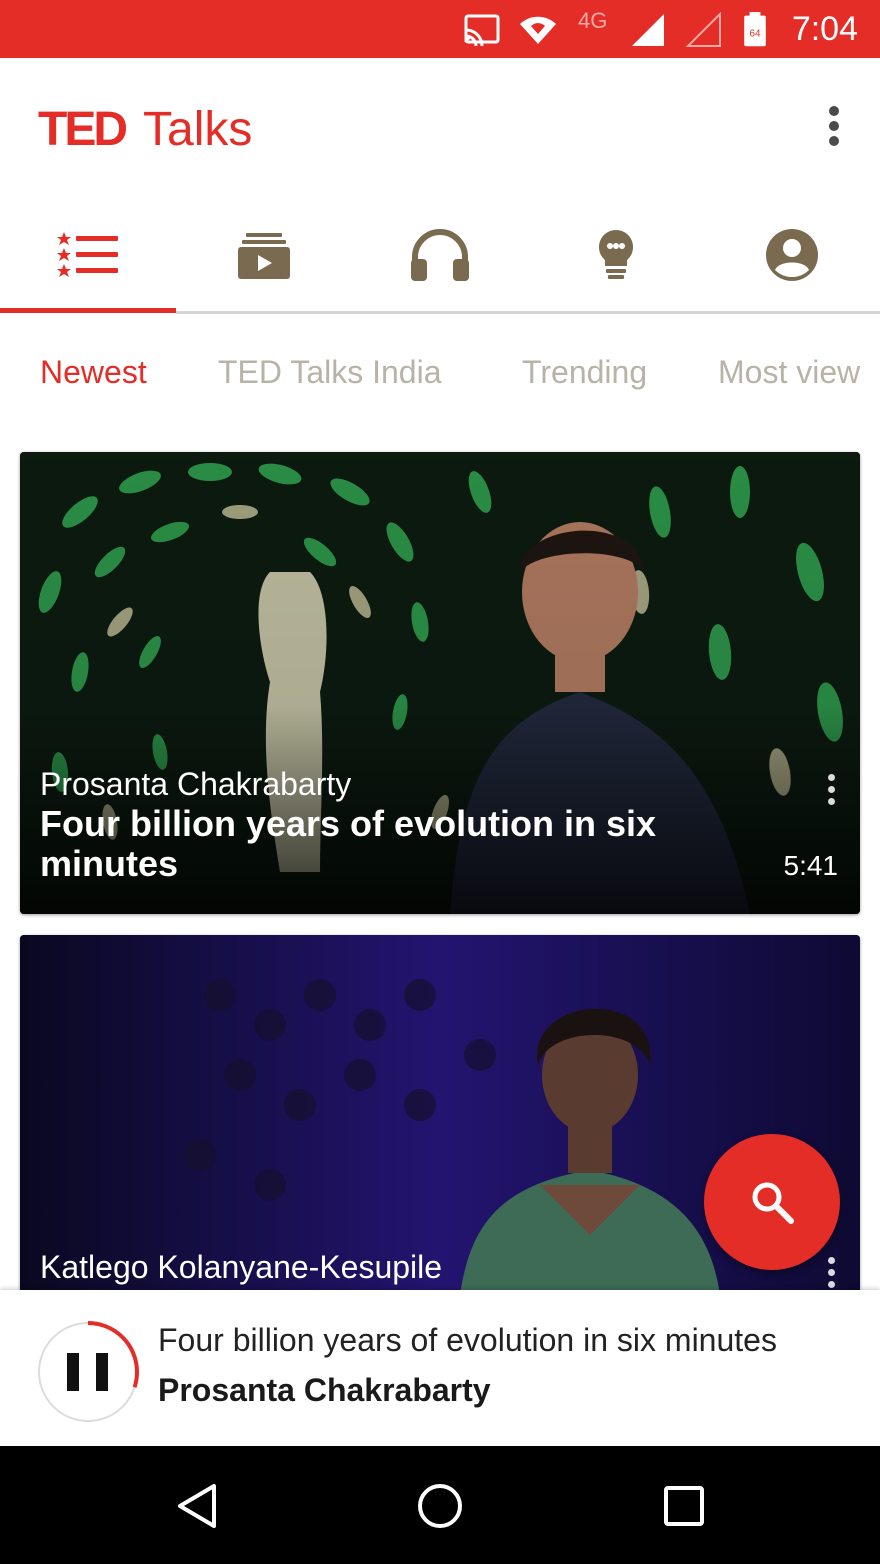  I want to click on play-pause-button, so click(88, 1372).